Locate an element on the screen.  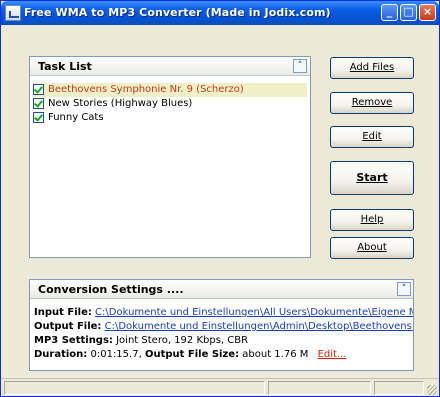
task-item: Beethovens Symphonie Nr. 9 (Scherzo) is located at coordinates (170, 90).